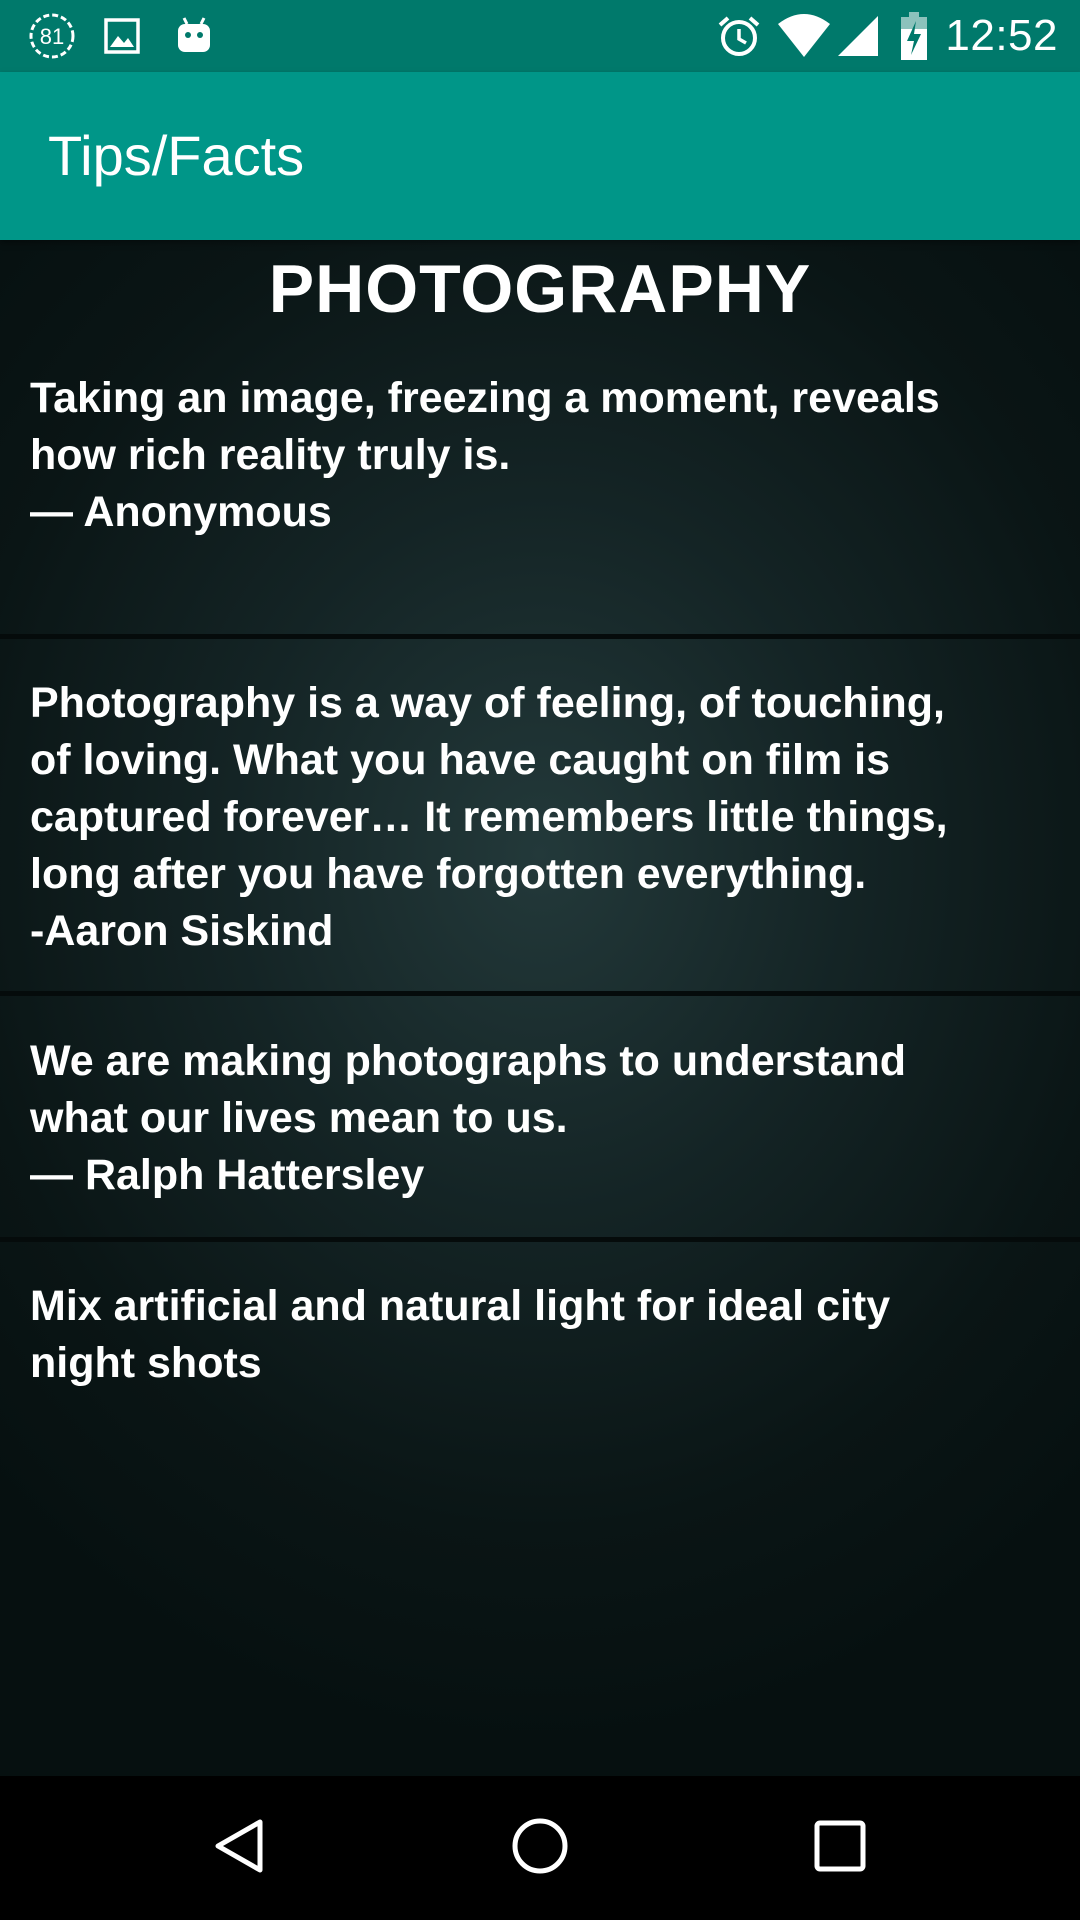 This screenshot has width=1080, height=1920. I want to click on status-clock: 12:52, so click(1001, 35).